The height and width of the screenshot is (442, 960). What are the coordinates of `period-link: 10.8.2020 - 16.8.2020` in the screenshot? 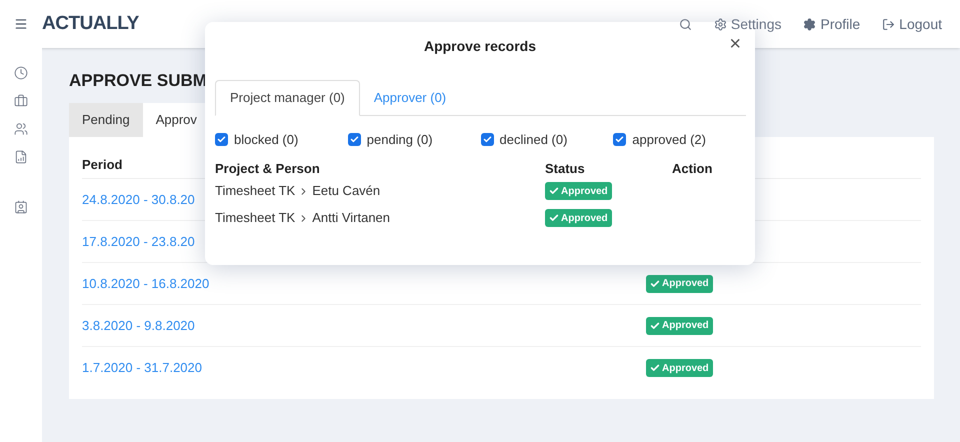 It's located at (146, 283).